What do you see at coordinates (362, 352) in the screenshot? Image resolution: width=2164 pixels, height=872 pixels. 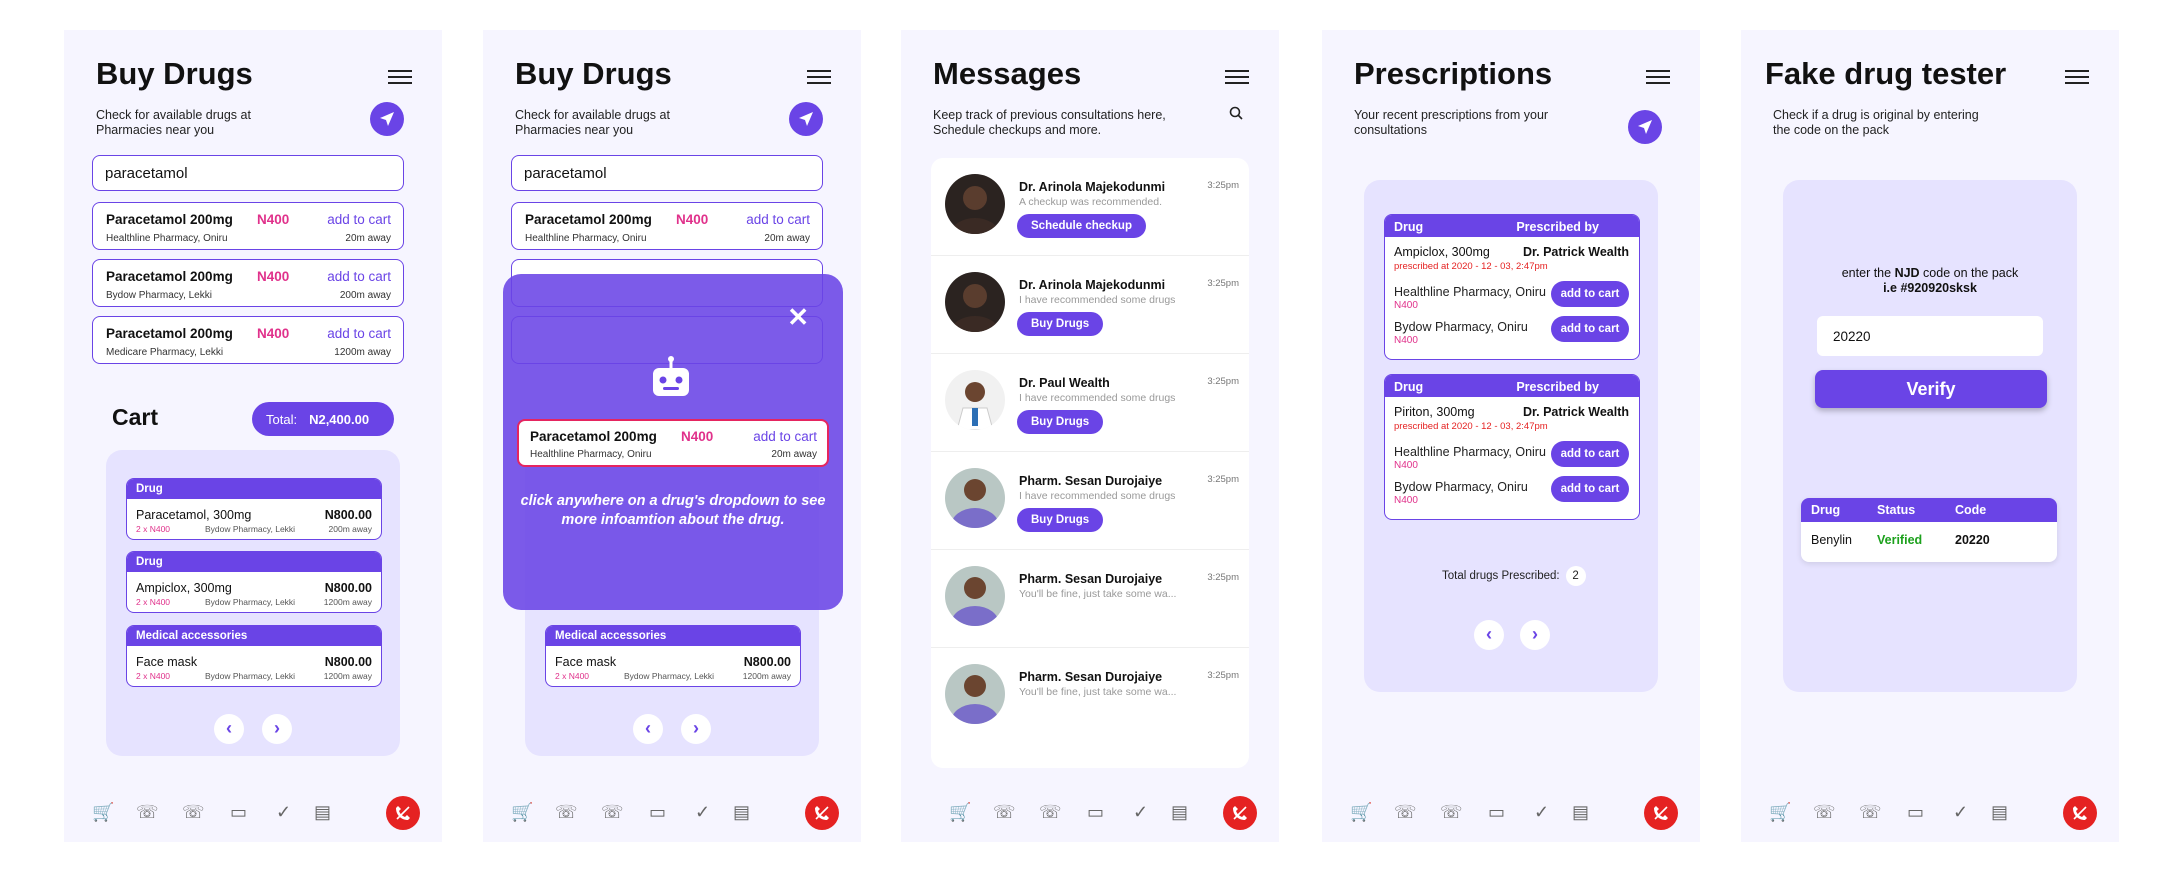 I see `distance: 1200m away` at bounding box center [362, 352].